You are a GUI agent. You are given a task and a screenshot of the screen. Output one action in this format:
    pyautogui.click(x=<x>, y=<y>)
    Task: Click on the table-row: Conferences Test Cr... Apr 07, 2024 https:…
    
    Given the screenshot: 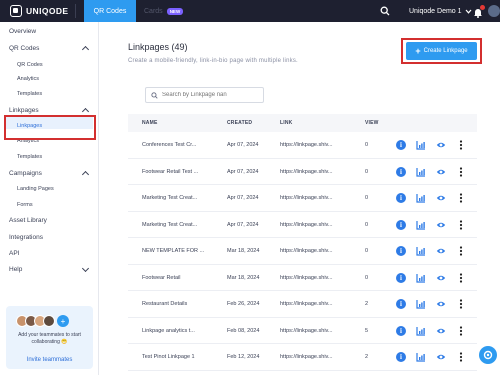 What is the action you would take?
    pyautogui.click(x=302, y=145)
    